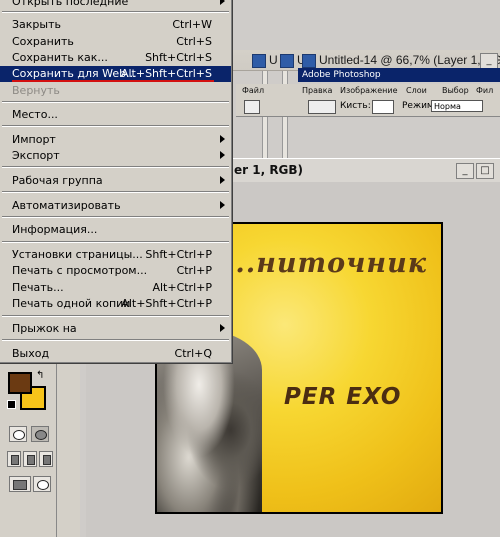 The height and width of the screenshot is (537, 500). I want to click on nested-tool-icon, so click(252, 107).